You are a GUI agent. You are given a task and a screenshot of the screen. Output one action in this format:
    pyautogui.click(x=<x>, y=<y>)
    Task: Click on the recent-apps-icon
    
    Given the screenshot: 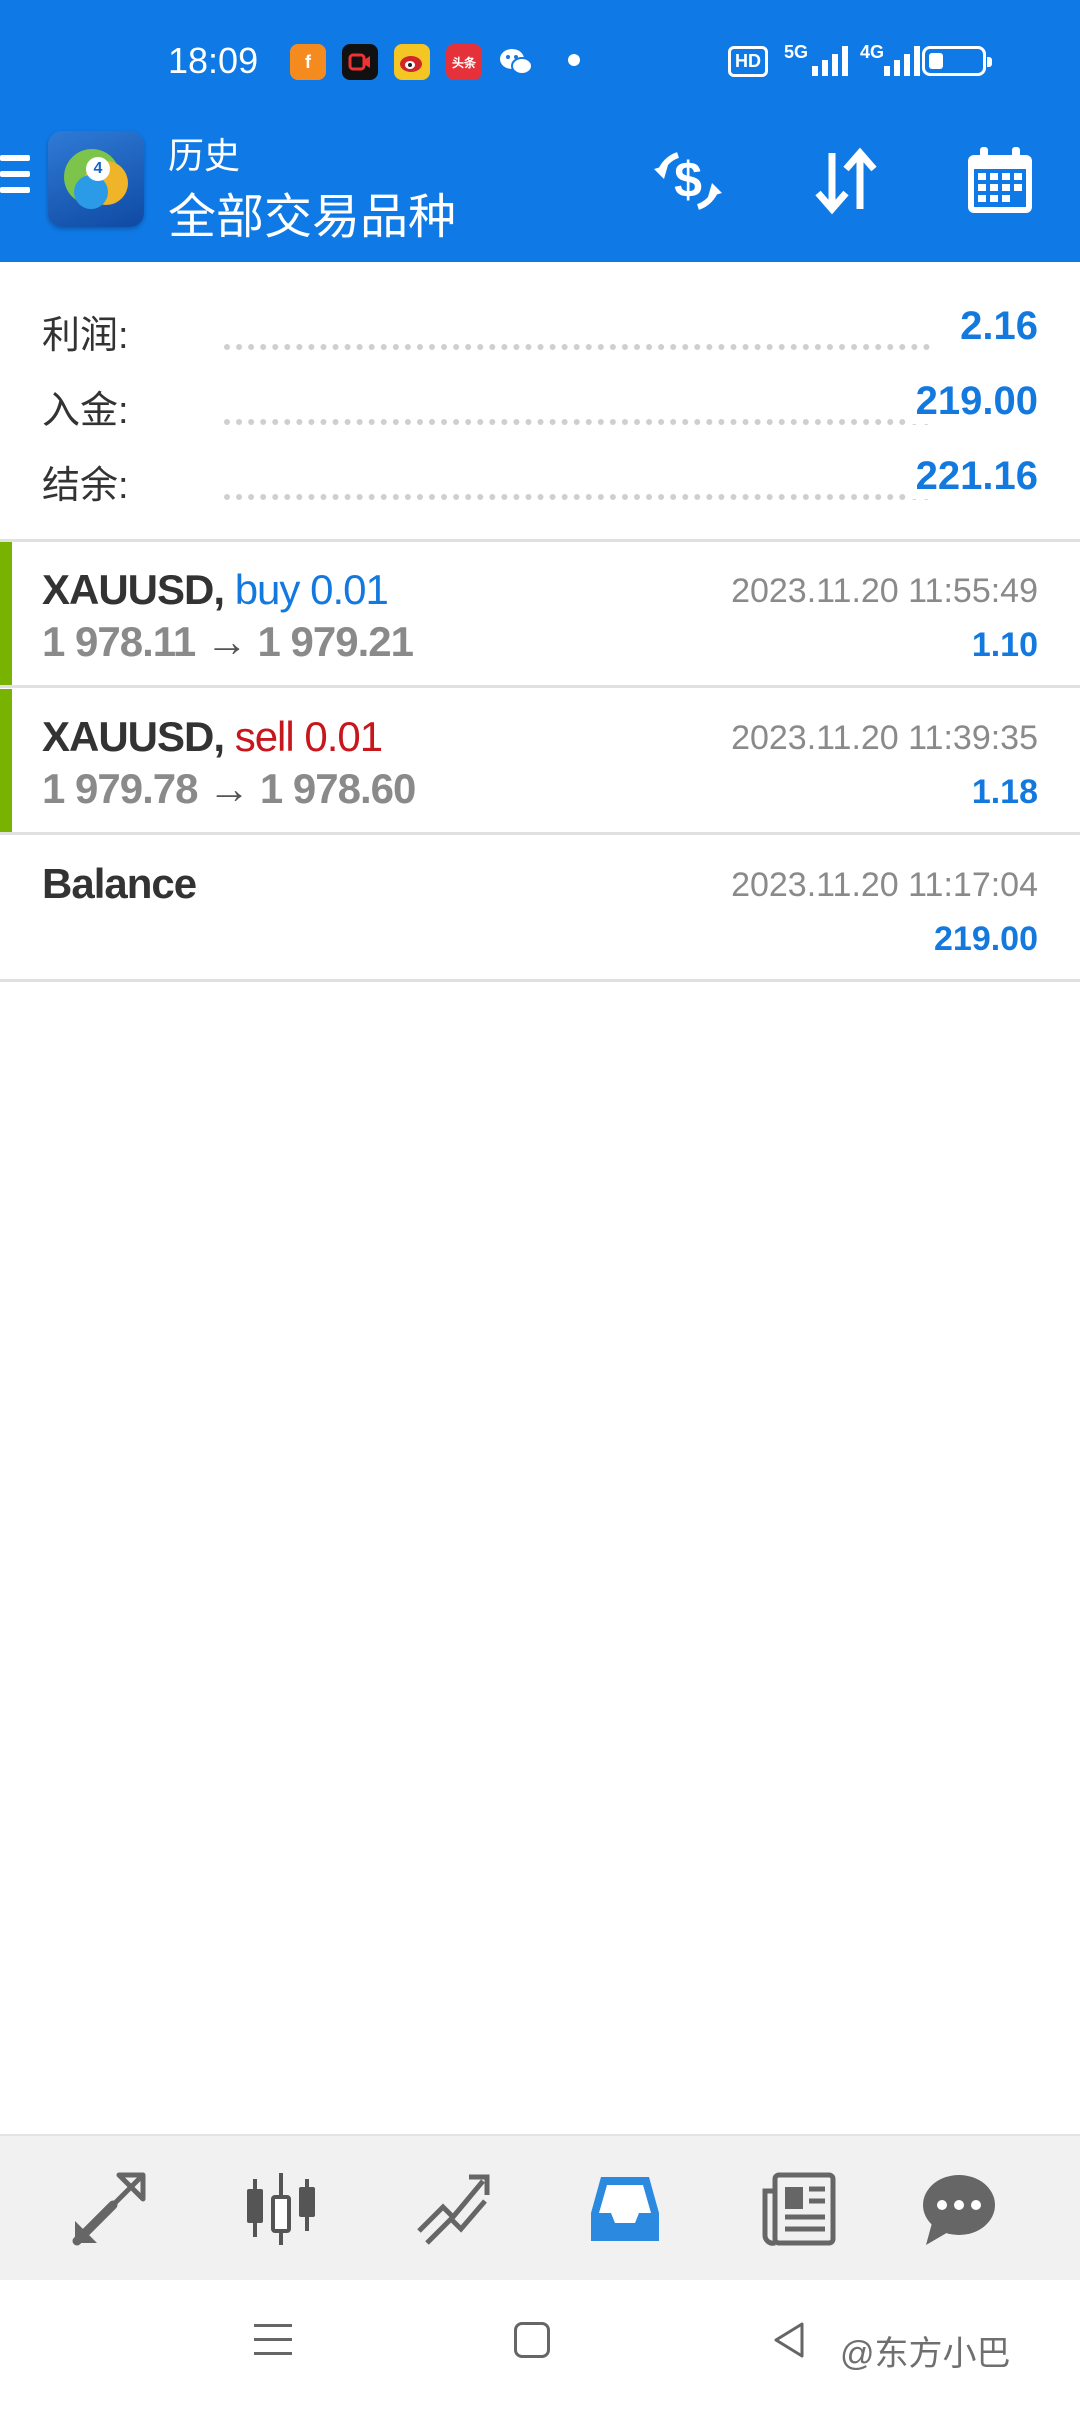 What is the action you would take?
    pyautogui.click(x=273, y=2342)
    